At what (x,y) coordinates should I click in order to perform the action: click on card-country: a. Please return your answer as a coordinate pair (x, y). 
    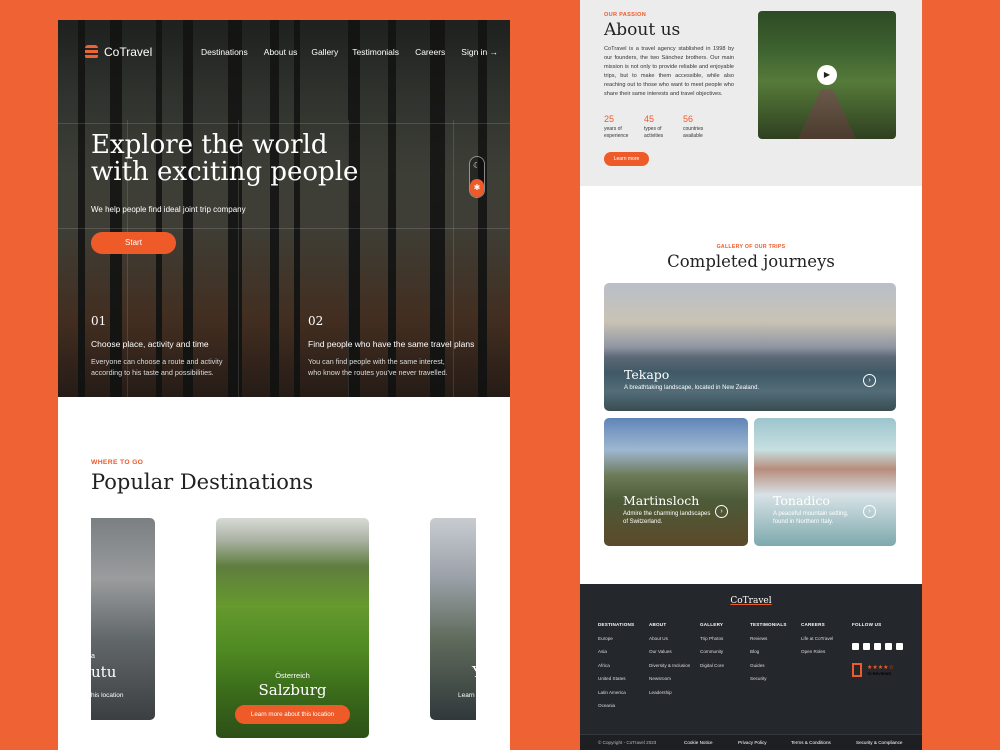
    Looking at the image, I should click on (93, 656).